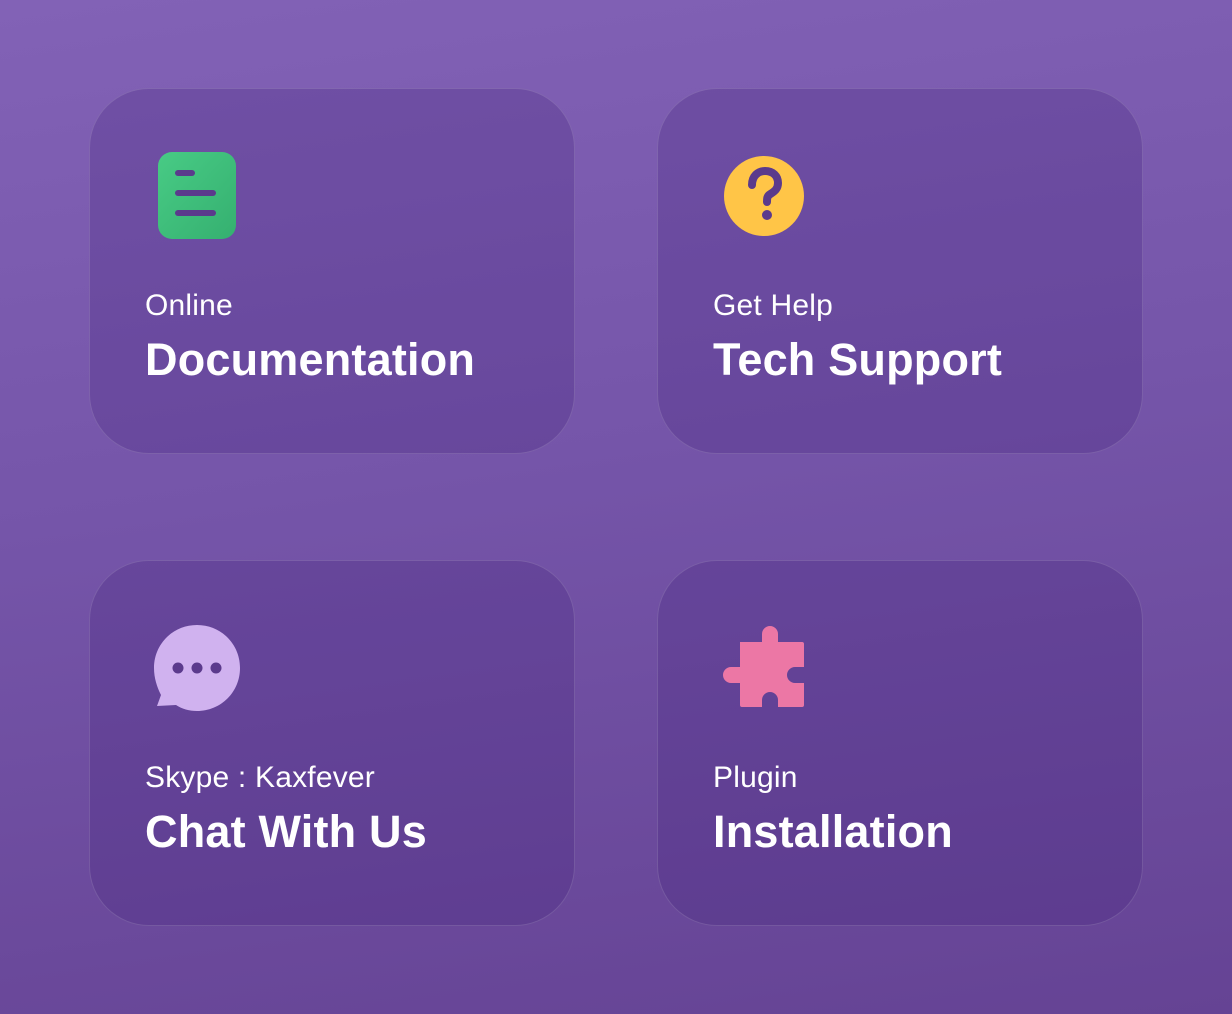 The width and height of the screenshot is (1232, 1014). What do you see at coordinates (900, 271) in the screenshot?
I see `tech-support-card: Get Help Tech Support` at bounding box center [900, 271].